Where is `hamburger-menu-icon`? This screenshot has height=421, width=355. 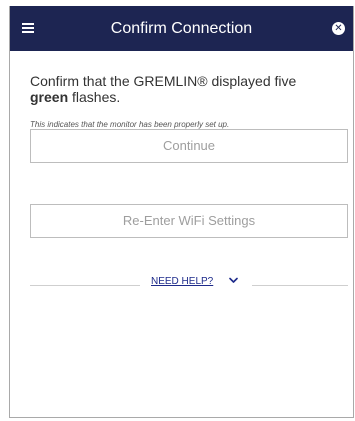
hamburger-menu-icon is located at coordinates (28, 28).